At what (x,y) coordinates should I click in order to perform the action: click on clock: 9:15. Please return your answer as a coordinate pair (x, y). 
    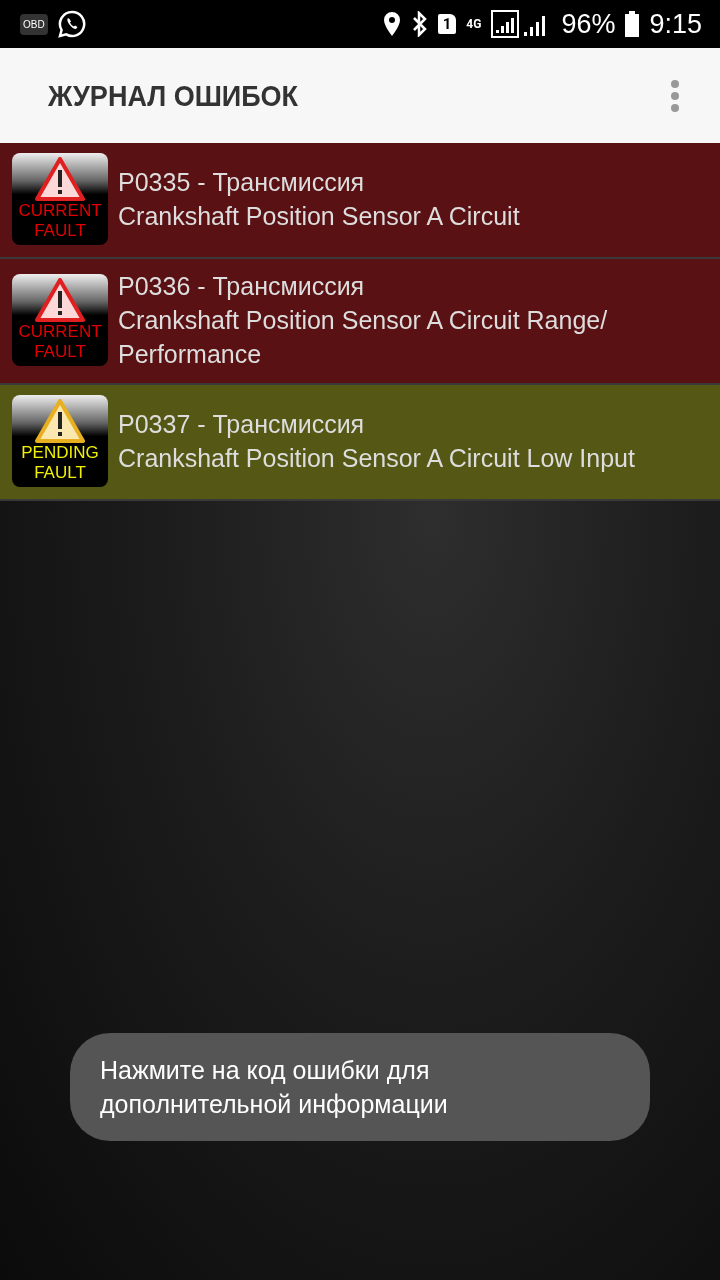
    Looking at the image, I should click on (675, 24).